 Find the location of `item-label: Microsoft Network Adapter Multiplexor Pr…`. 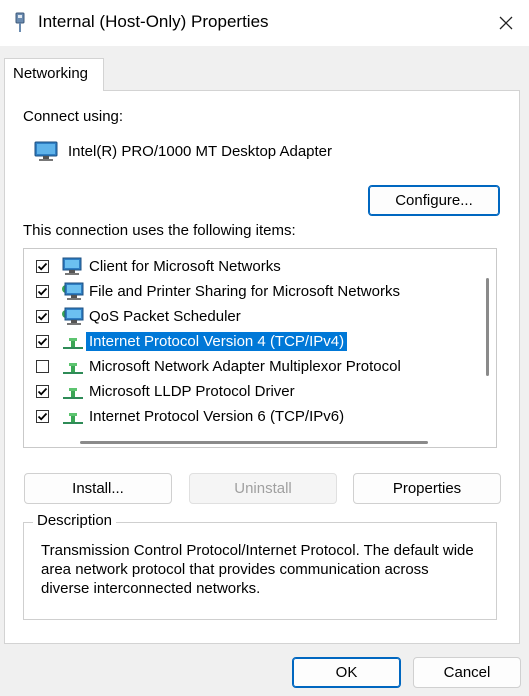

item-label: Microsoft Network Adapter Multiplexor Pr… is located at coordinates (245, 366).